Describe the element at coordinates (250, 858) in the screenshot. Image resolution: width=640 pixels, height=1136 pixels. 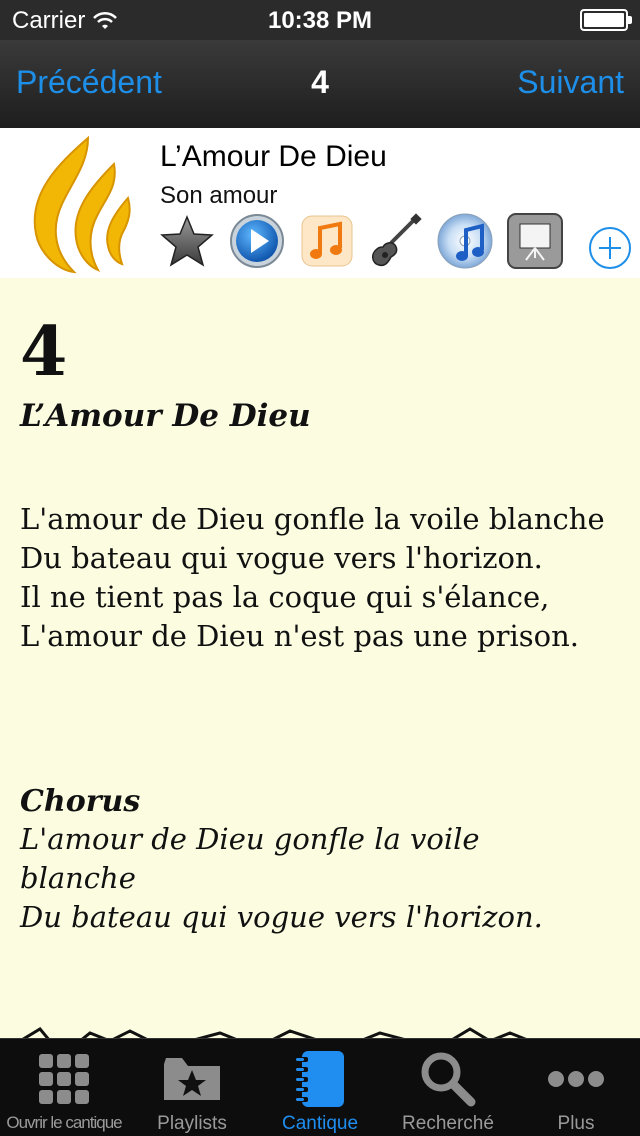
I see `chorus-line: L'amour de Dieu gonfle la voile blanche` at that location.